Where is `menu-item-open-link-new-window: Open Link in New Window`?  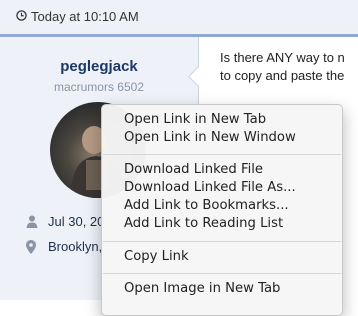
menu-item-open-link-new-window: Open Link in New Window is located at coordinates (210, 137).